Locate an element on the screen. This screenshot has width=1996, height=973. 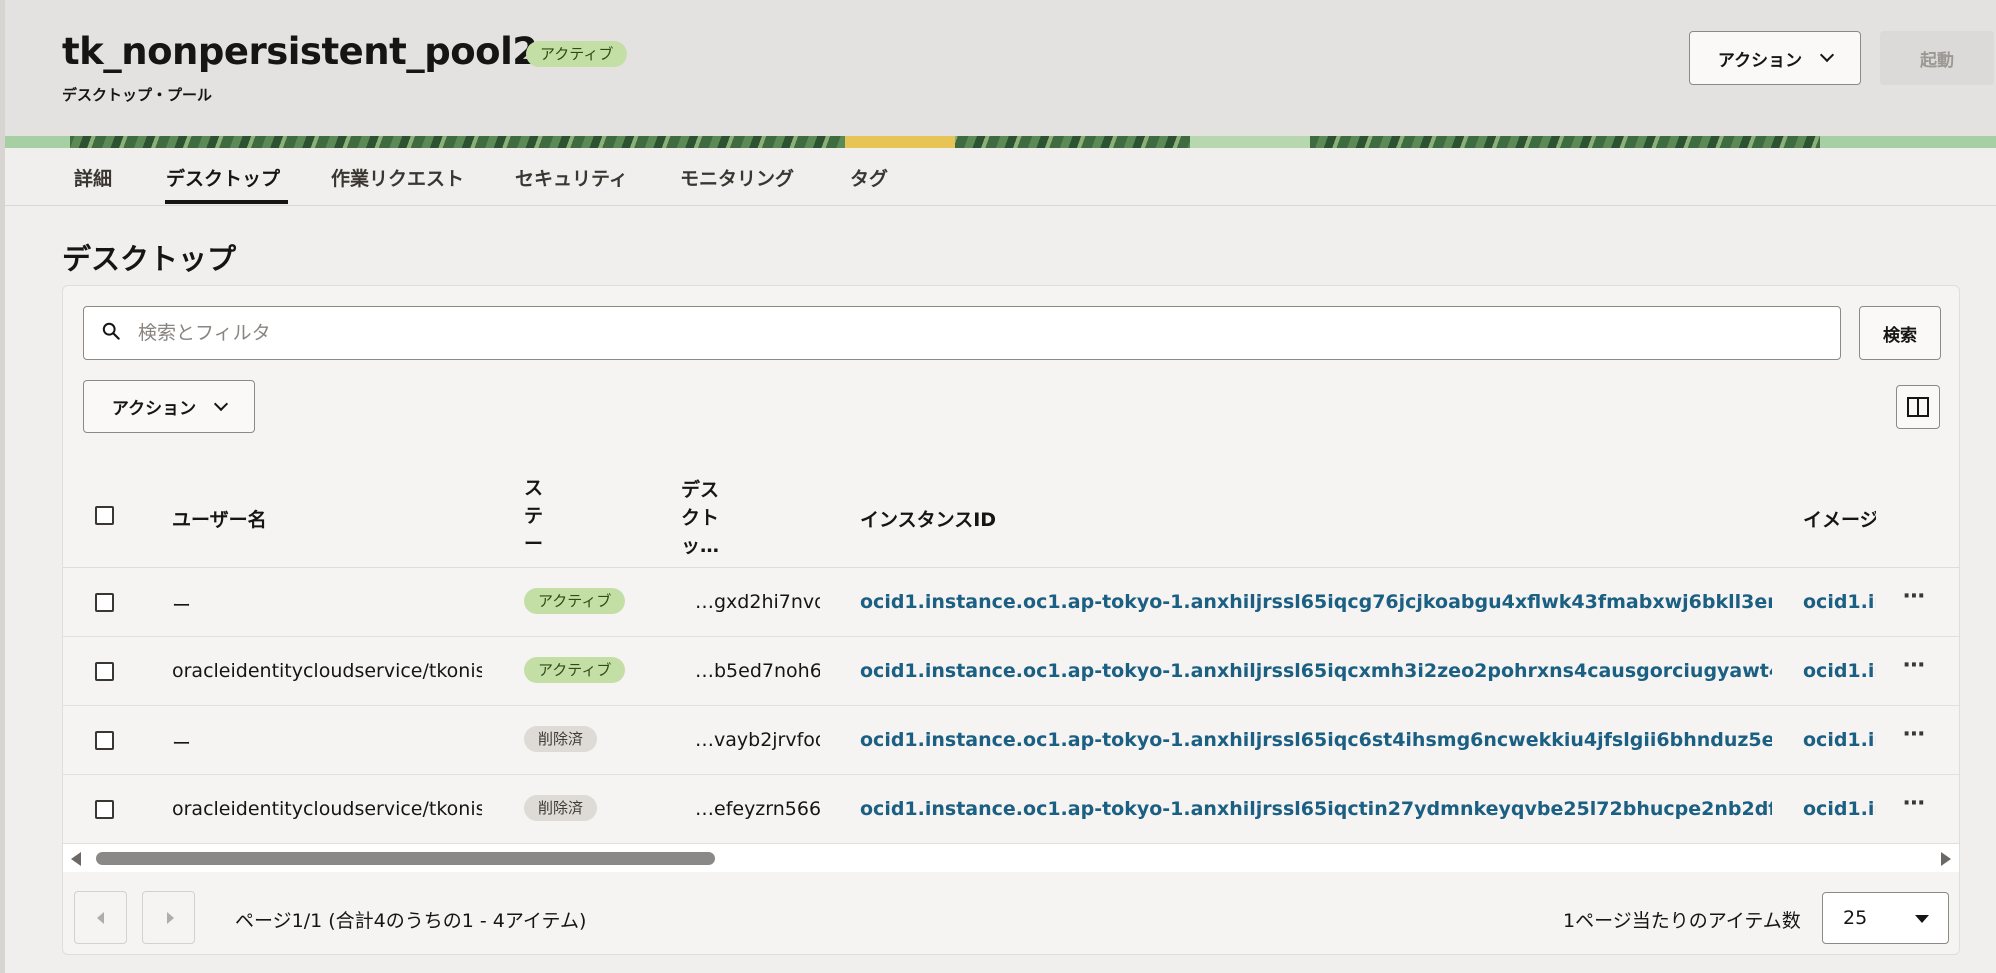
select-all-checkbox is located at coordinates (104, 515).